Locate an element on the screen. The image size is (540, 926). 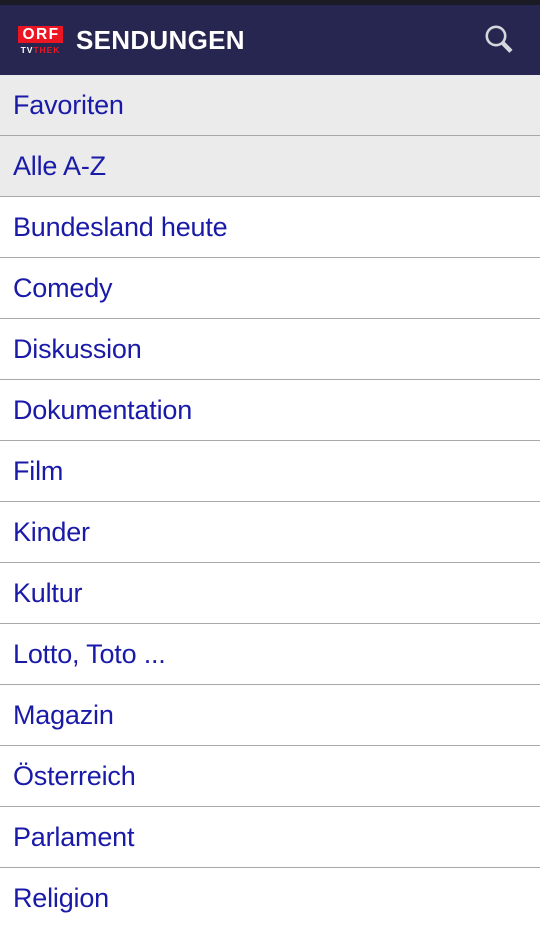
list-item-favoriten: Favoriten is located at coordinates (270, 105).